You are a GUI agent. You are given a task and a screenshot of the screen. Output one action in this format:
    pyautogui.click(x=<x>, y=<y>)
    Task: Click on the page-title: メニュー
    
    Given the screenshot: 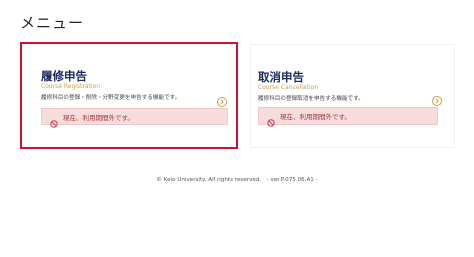 What is the action you would take?
    pyautogui.click(x=52, y=23)
    